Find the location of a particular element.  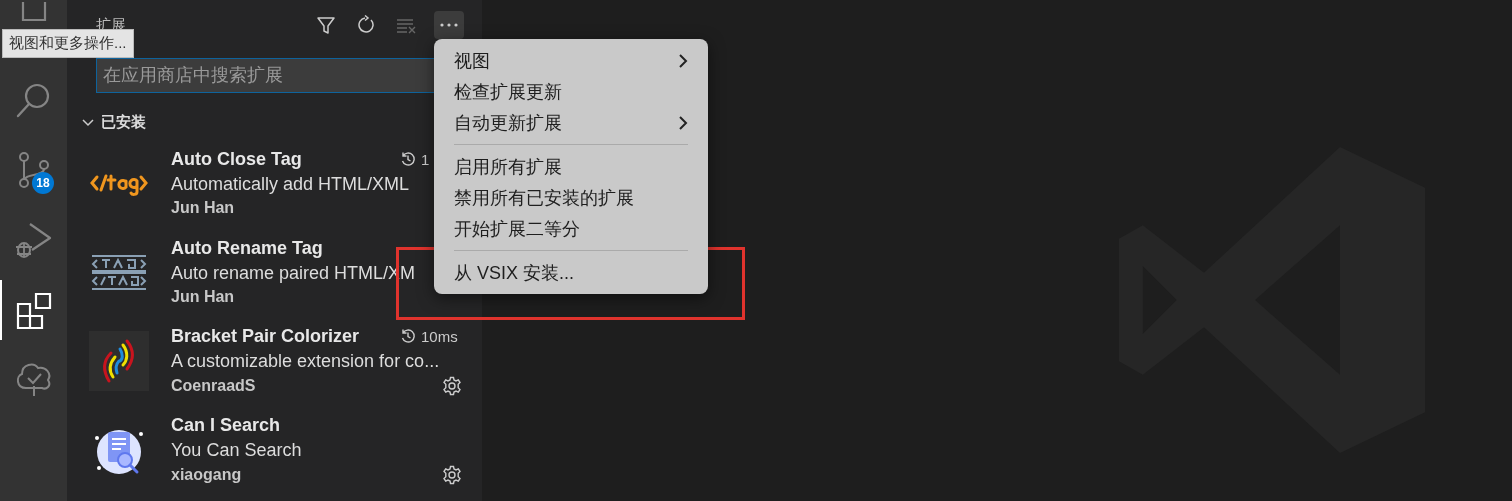

bracket-logo-icon is located at coordinates (119, 360).